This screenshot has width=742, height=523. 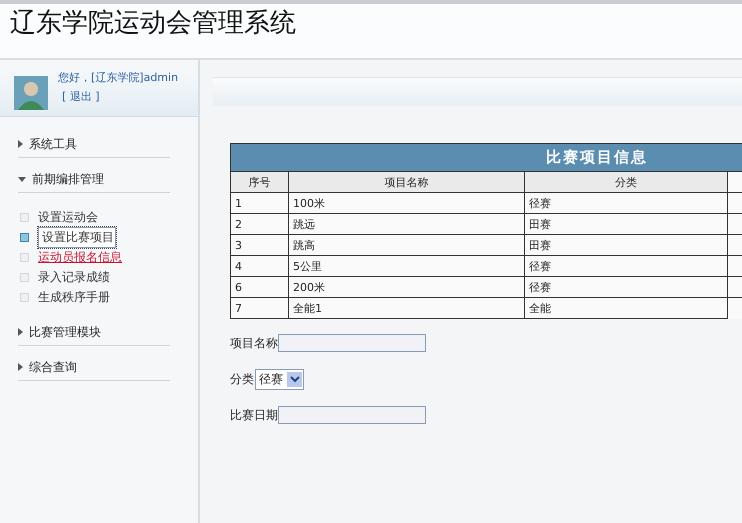 What do you see at coordinates (68, 217) in the screenshot?
I see `sidebar-item: 设置运动会` at bounding box center [68, 217].